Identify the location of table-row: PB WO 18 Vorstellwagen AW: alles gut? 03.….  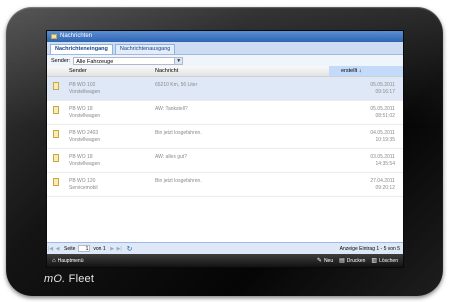
(225, 161).